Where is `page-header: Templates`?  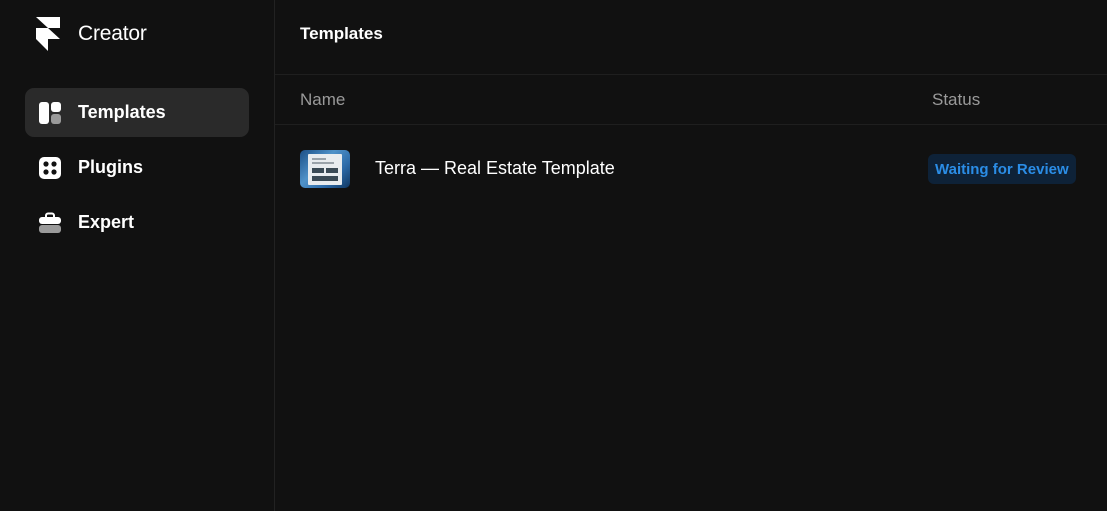
page-header: Templates is located at coordinates (691, 37).